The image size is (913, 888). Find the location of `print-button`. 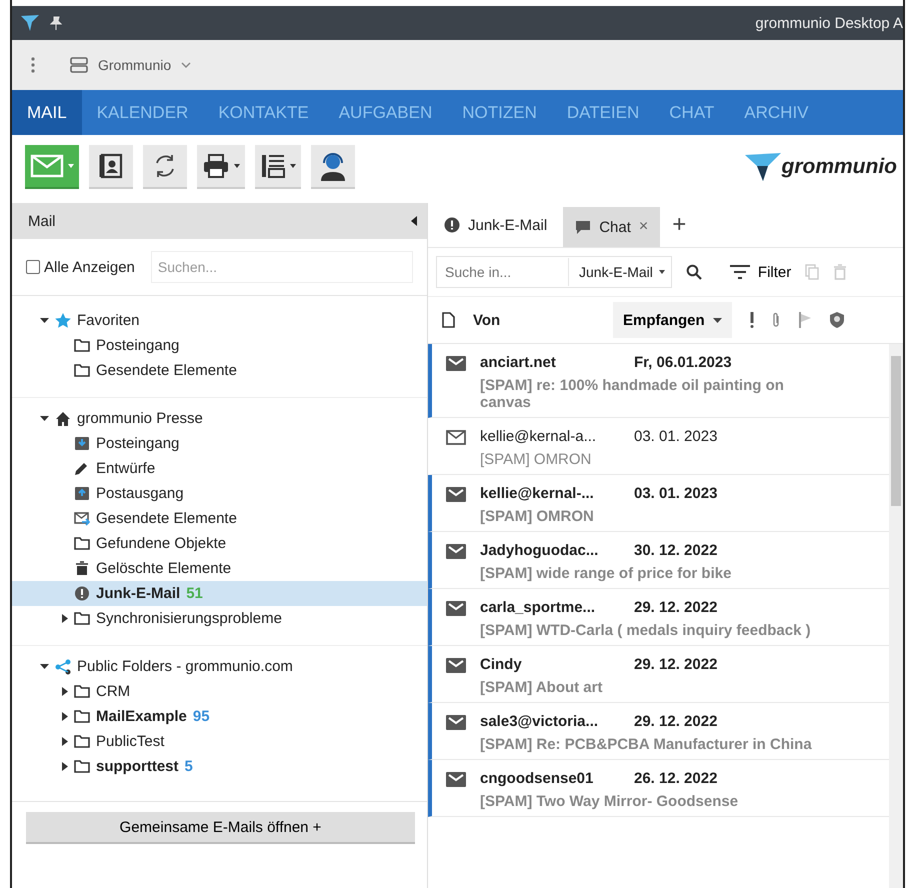

print-button is located at coordinates (221, 167).